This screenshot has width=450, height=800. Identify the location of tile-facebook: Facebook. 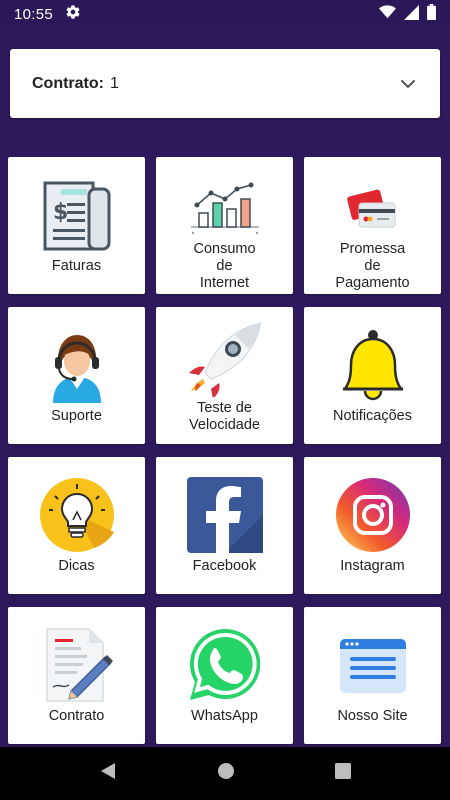
(224, 525).